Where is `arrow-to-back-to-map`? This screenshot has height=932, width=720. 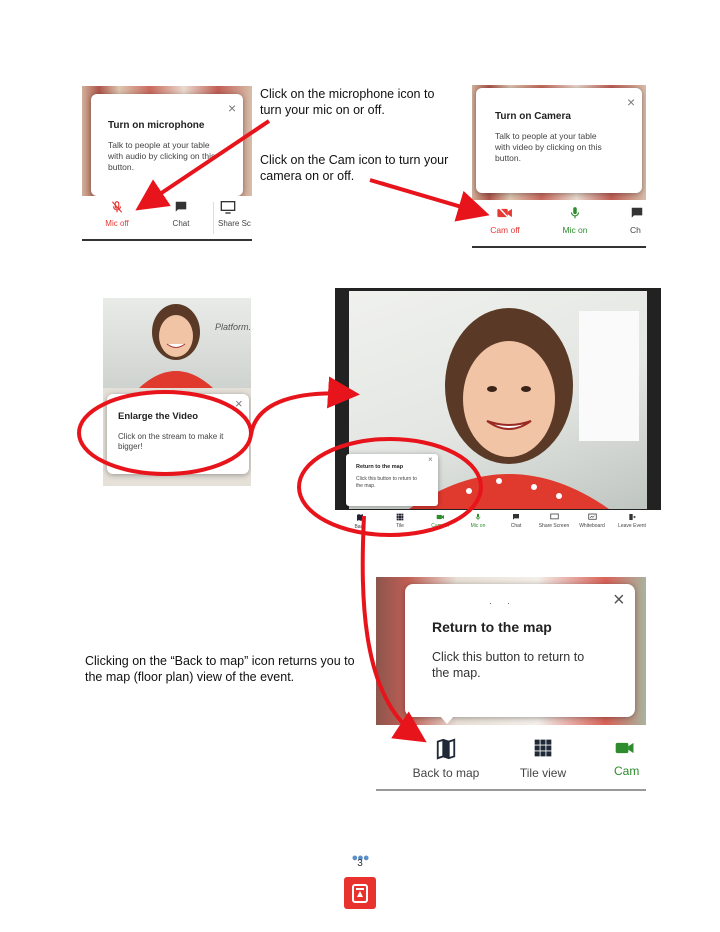 arrow-to-back-to-map is located at coordinates (393, 629).